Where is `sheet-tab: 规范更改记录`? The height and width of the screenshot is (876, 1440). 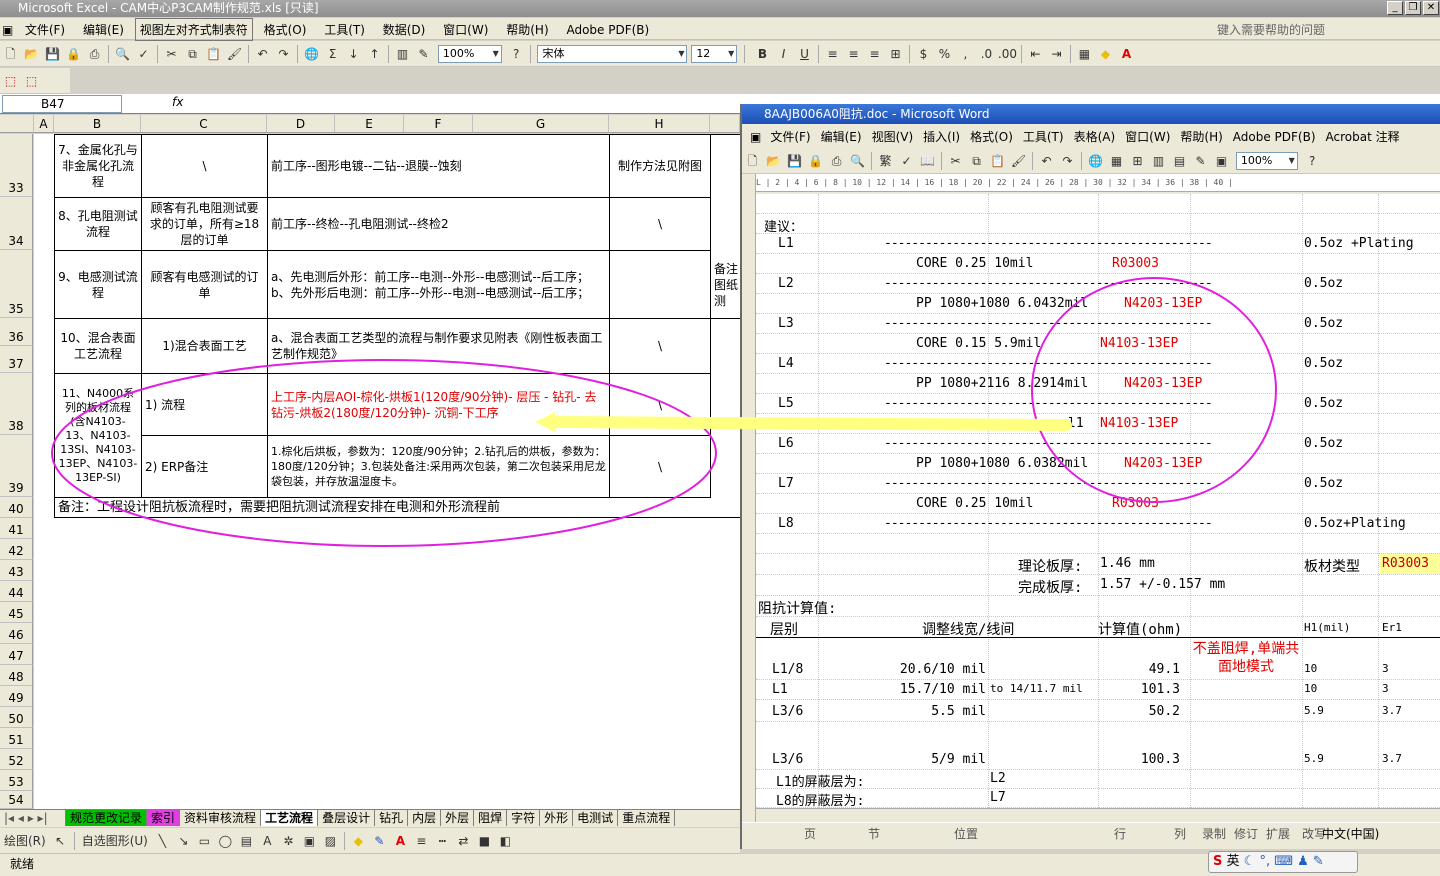 sheet-tab: 规范更改记录 is located at coordinates (107, 818).